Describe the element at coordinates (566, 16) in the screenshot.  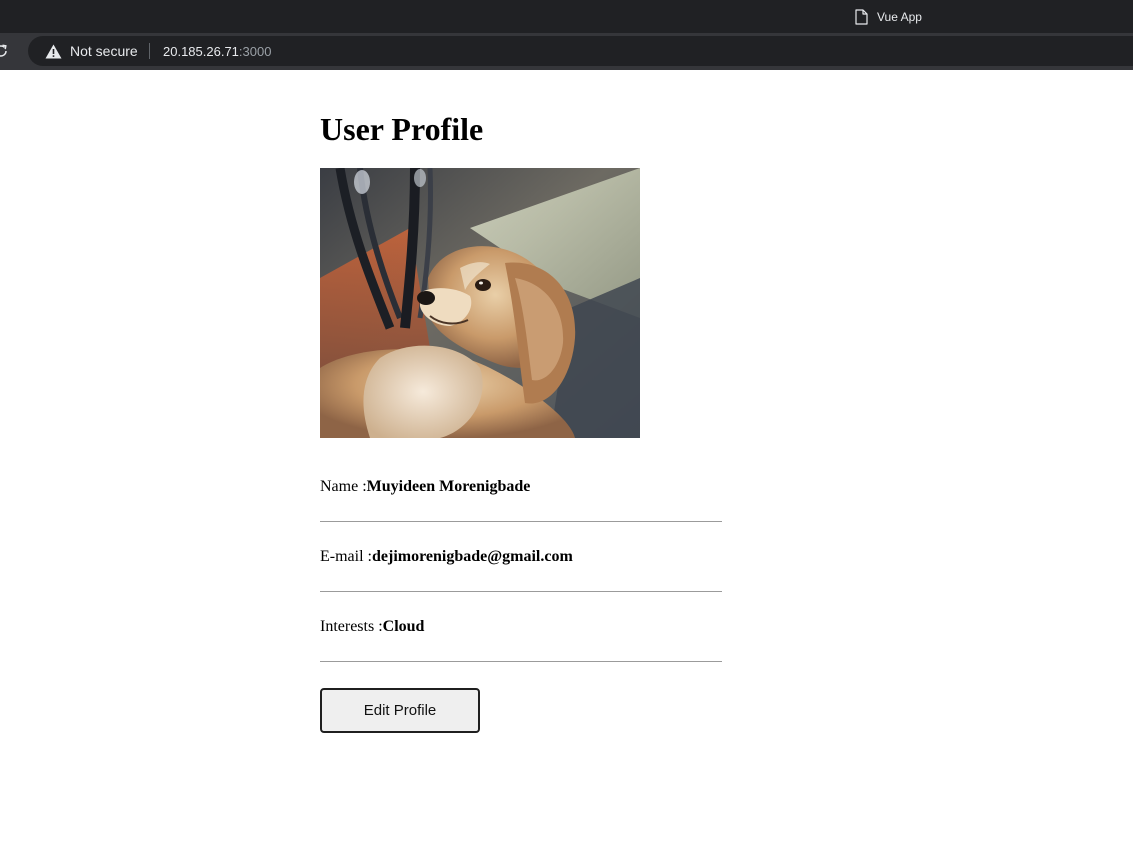
I see `browser-tab-strip: Vue App` at that location.